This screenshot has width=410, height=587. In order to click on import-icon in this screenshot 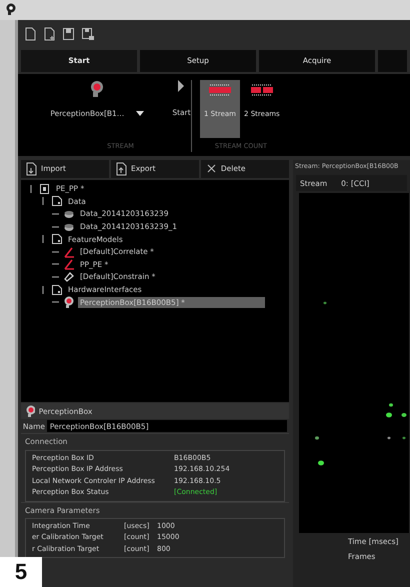, I will do `click(31, 169)`.